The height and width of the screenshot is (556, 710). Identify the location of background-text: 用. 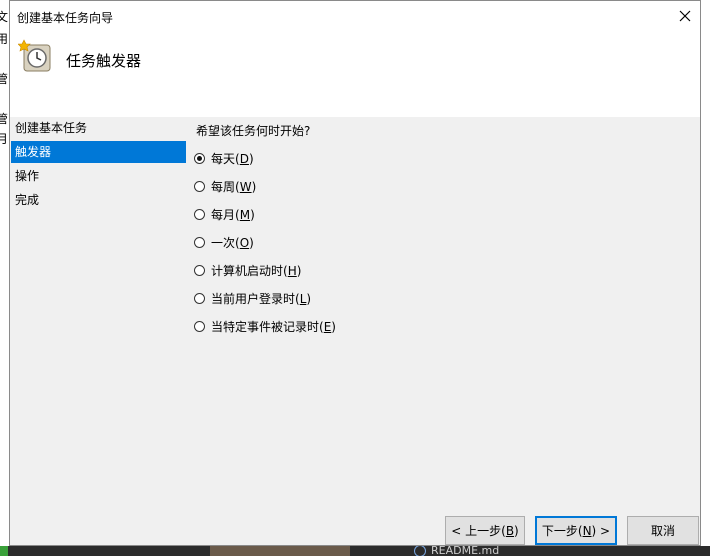
(4, 39).